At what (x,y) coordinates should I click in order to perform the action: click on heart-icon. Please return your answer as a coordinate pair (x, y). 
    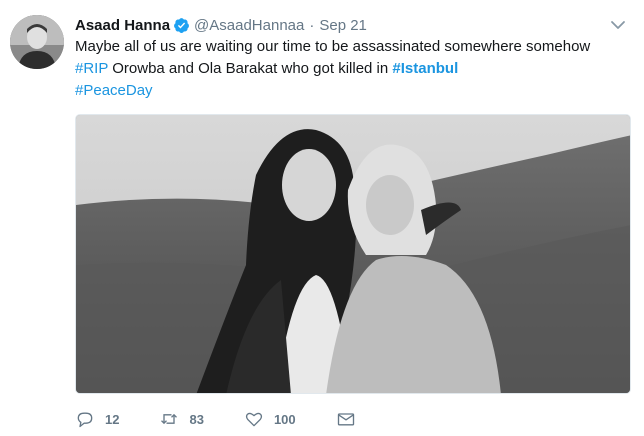
    Looking at the image, I should click on (253, 419).